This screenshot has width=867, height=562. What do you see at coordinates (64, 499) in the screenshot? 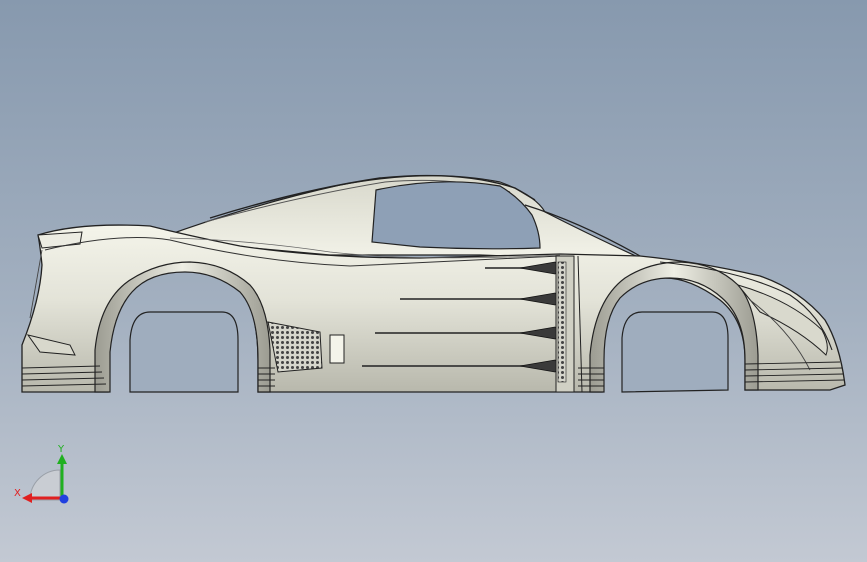
I see `z-axis-dot` at bounding box center [64, 499].